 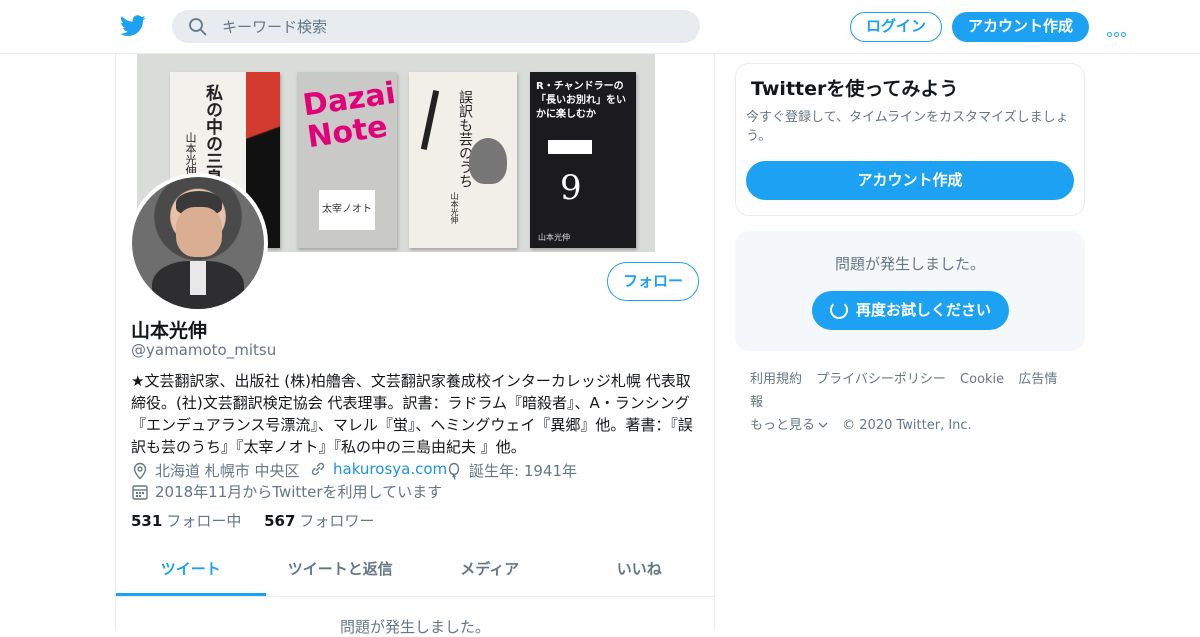 What do you see at coordinates (463, 160) in the screenshot?
I see `banner-book-3: 誤訳も芸のうち 山本光伸` at bounding box center [463, 160].